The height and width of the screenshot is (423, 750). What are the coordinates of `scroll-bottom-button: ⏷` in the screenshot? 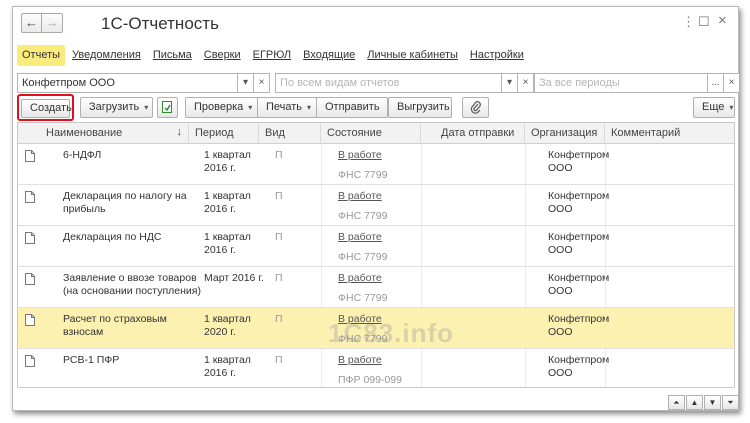 It's located at (730, 402).